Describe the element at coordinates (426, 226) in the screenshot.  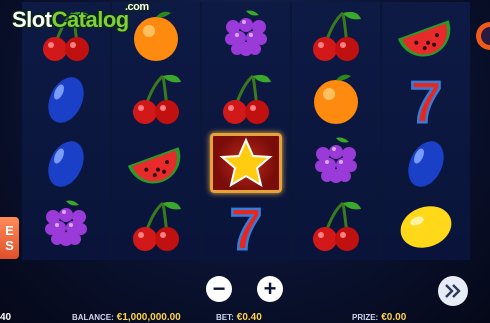
I see `lemon-icon` at that location.